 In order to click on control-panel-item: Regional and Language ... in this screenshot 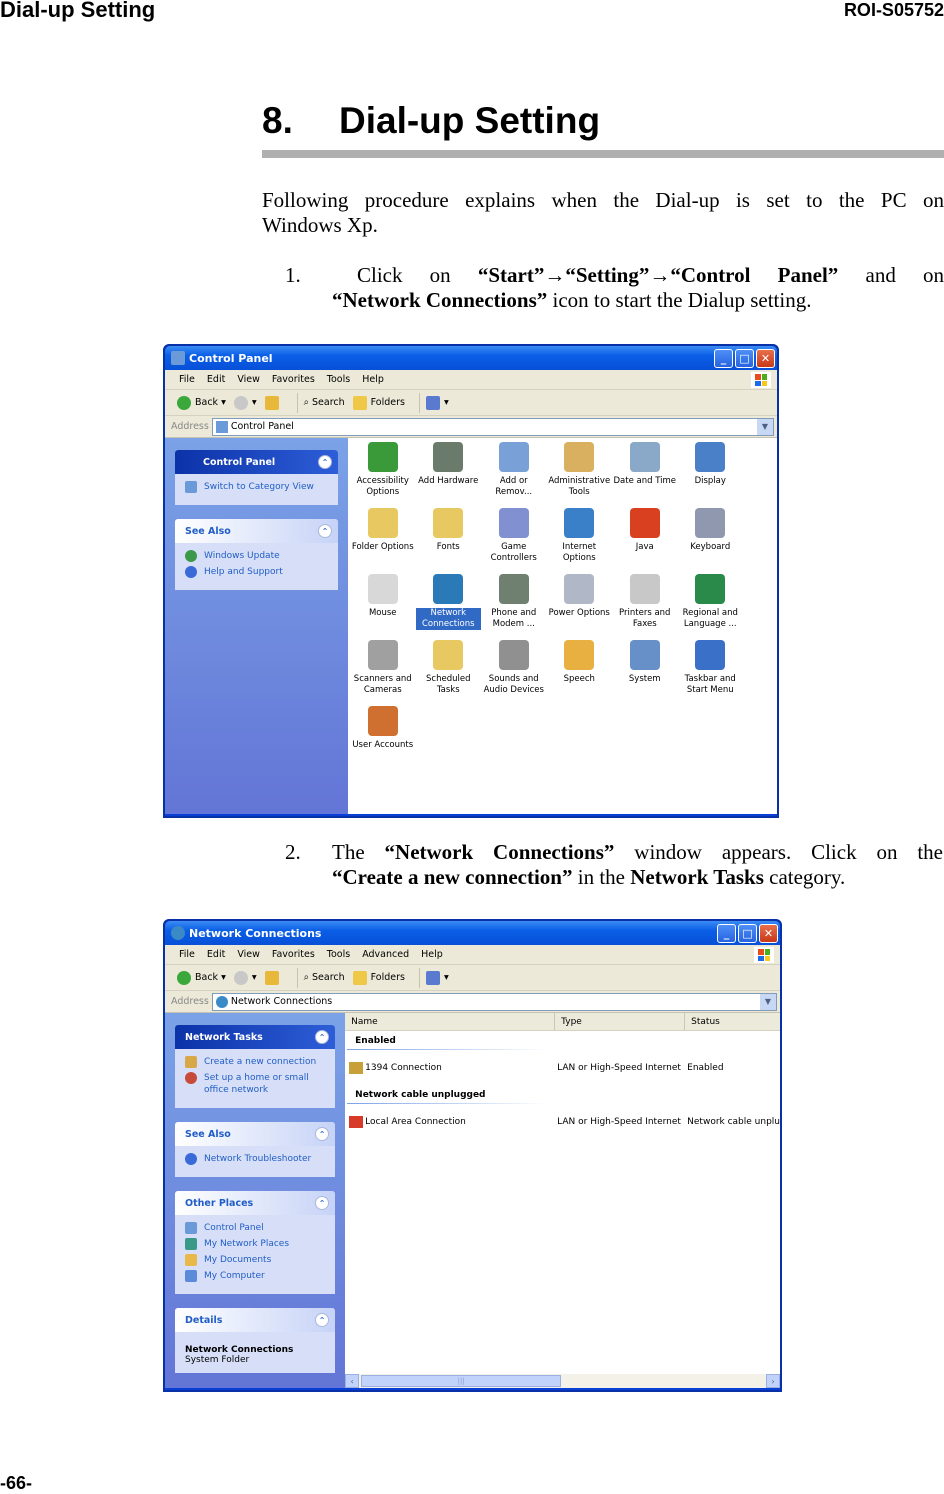, I will do `click(711, 607)`.